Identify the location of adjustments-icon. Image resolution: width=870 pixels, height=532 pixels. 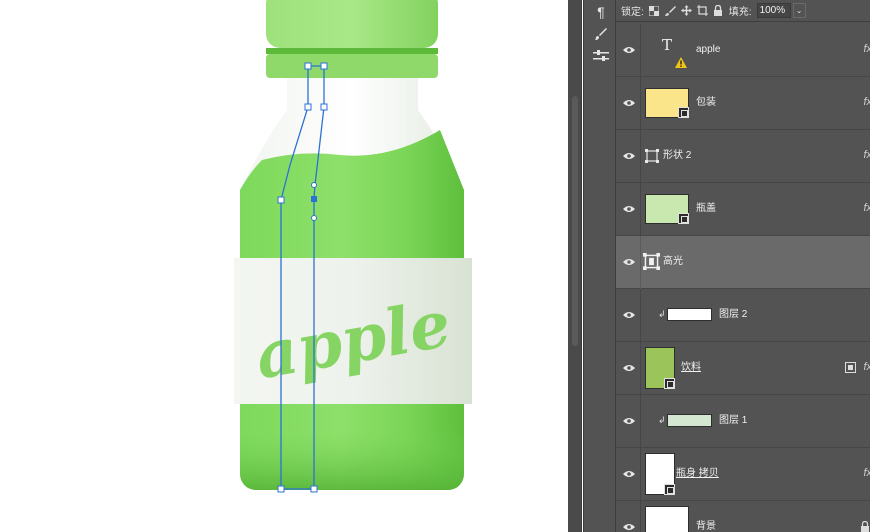
(601, 56).